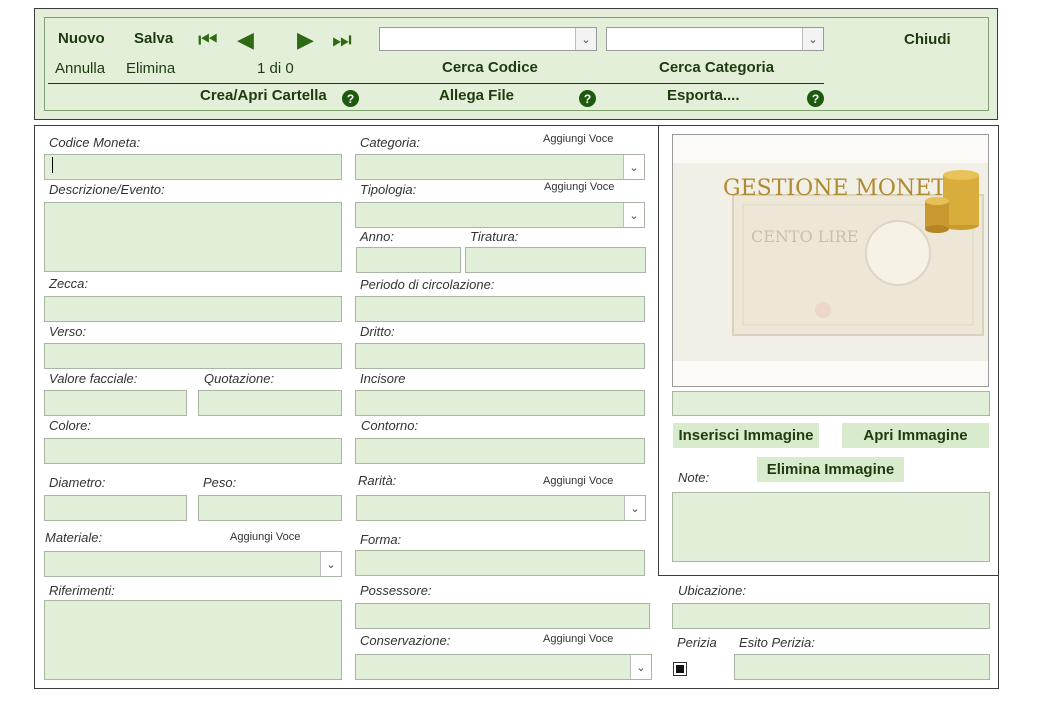  Describe the element at coordinates (831, 403) in the screenshot. I see `image-path-field` at that location.